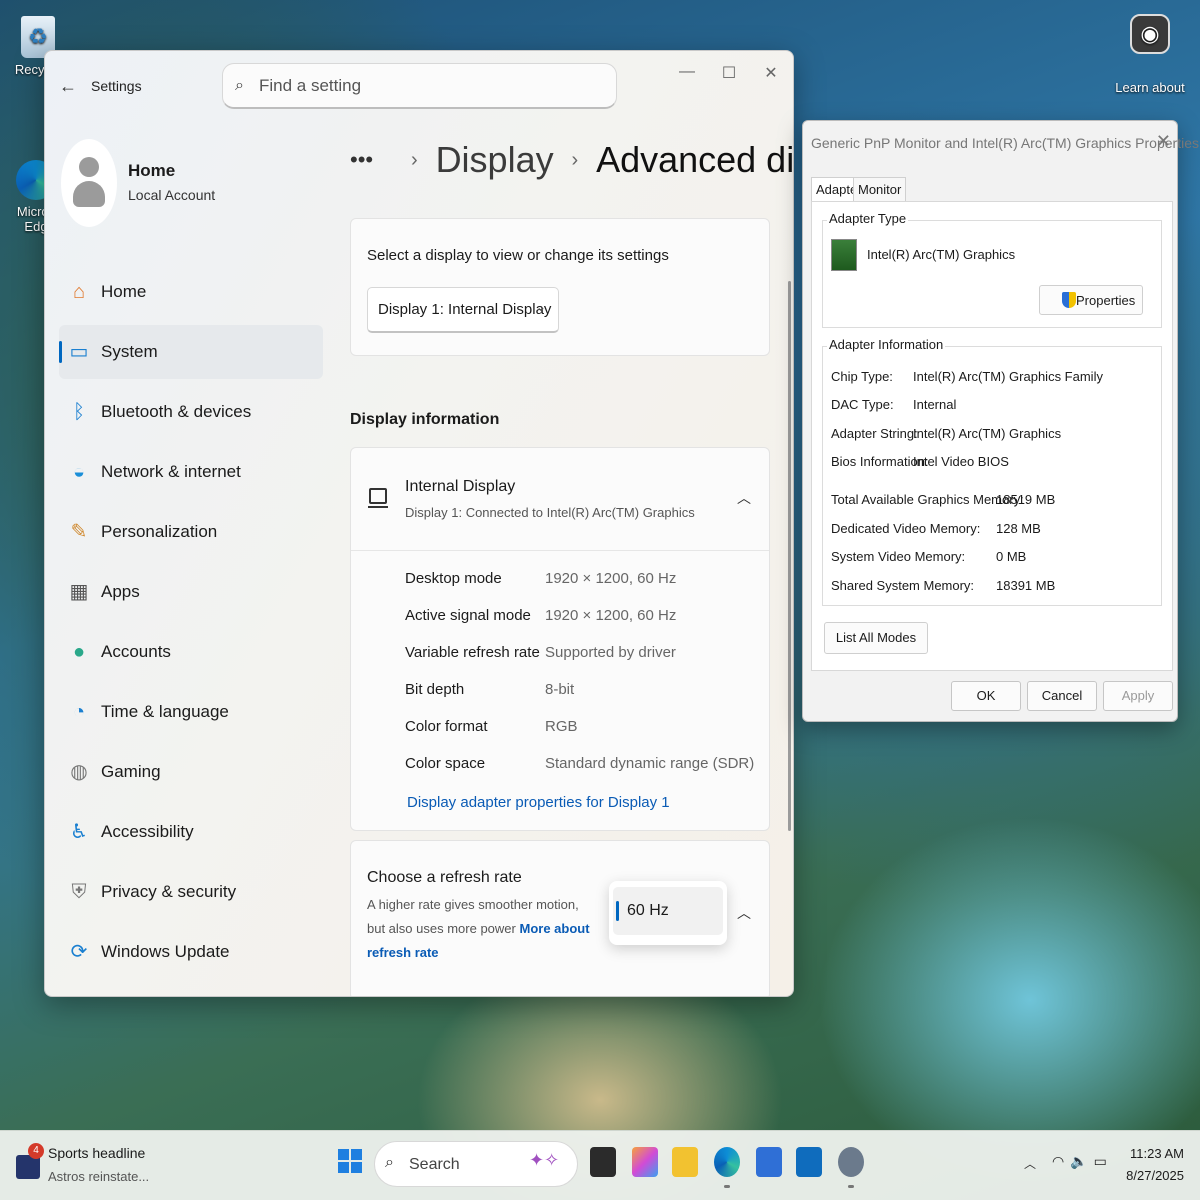 The image size is (1200, 1200). Describe the element at coordinates (876, 638) in the screenshot. I see `list-all-modes-button: List All Modes` at that location.